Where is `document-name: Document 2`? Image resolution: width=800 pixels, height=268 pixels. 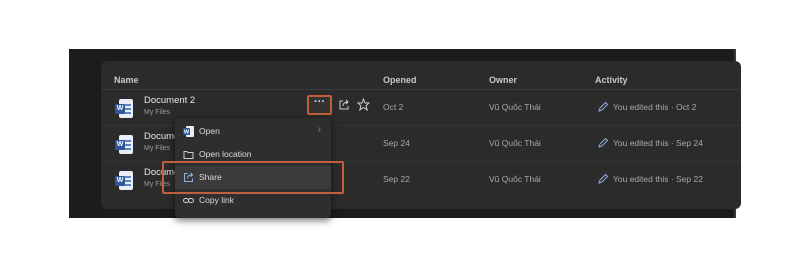
document-name: Document 2 is located at coordinates (169, 100).